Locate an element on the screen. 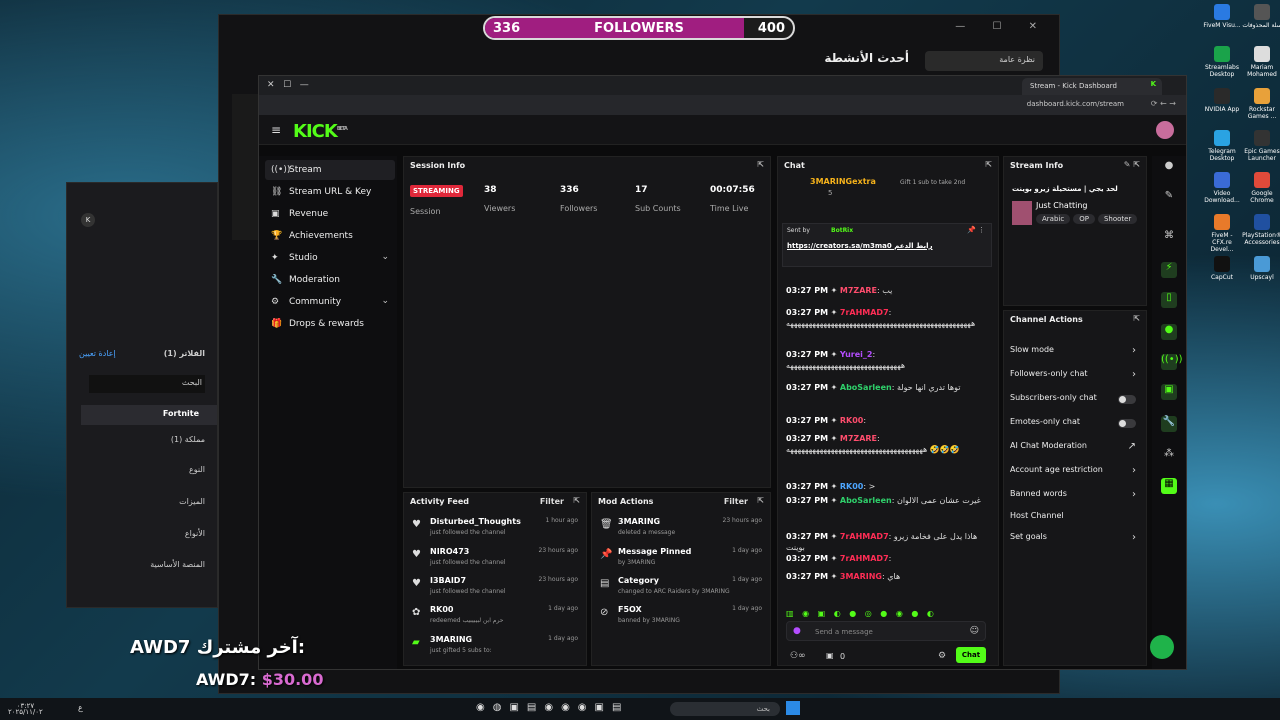 The height and width of the screenshot is (720, 1280). emotes-only-toggle is located at coordinates (1127, 423).